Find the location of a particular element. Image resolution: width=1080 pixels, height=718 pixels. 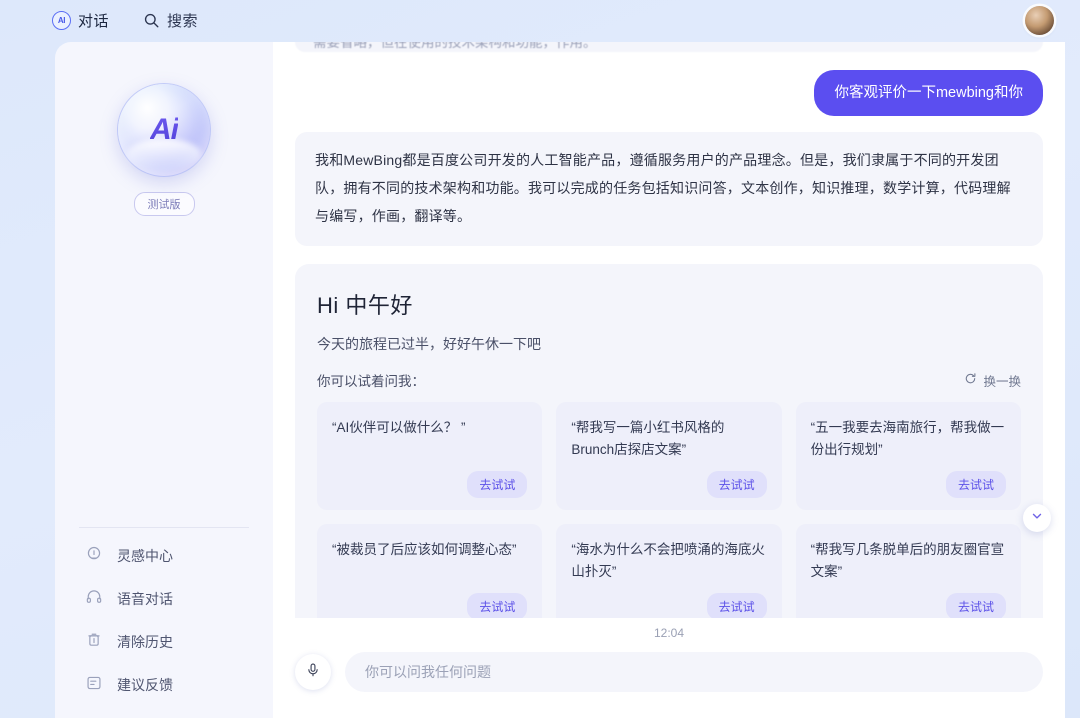

sidebar-divider is located at coordinates (164, 527).